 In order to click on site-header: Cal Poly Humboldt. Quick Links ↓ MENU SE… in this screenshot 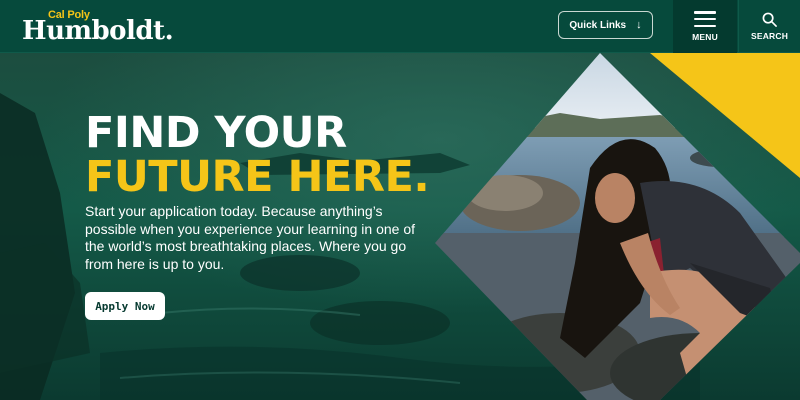, I will do `click(400, 26)`.